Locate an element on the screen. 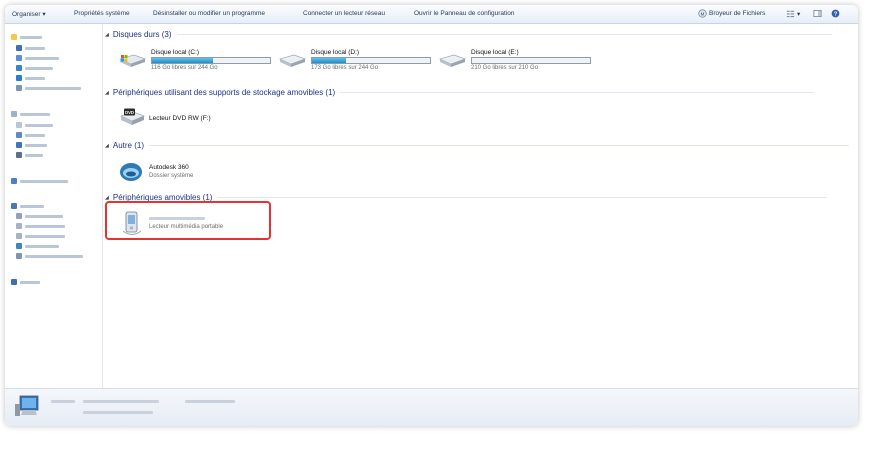 This screenshot has width=869, height=451. library-icon is located at coordinates (14, 114).